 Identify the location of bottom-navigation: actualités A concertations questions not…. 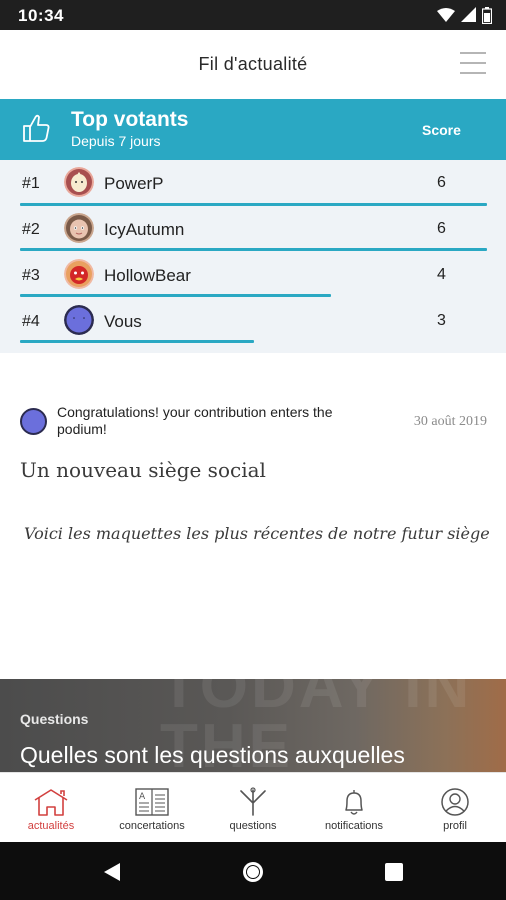
(253, 807).